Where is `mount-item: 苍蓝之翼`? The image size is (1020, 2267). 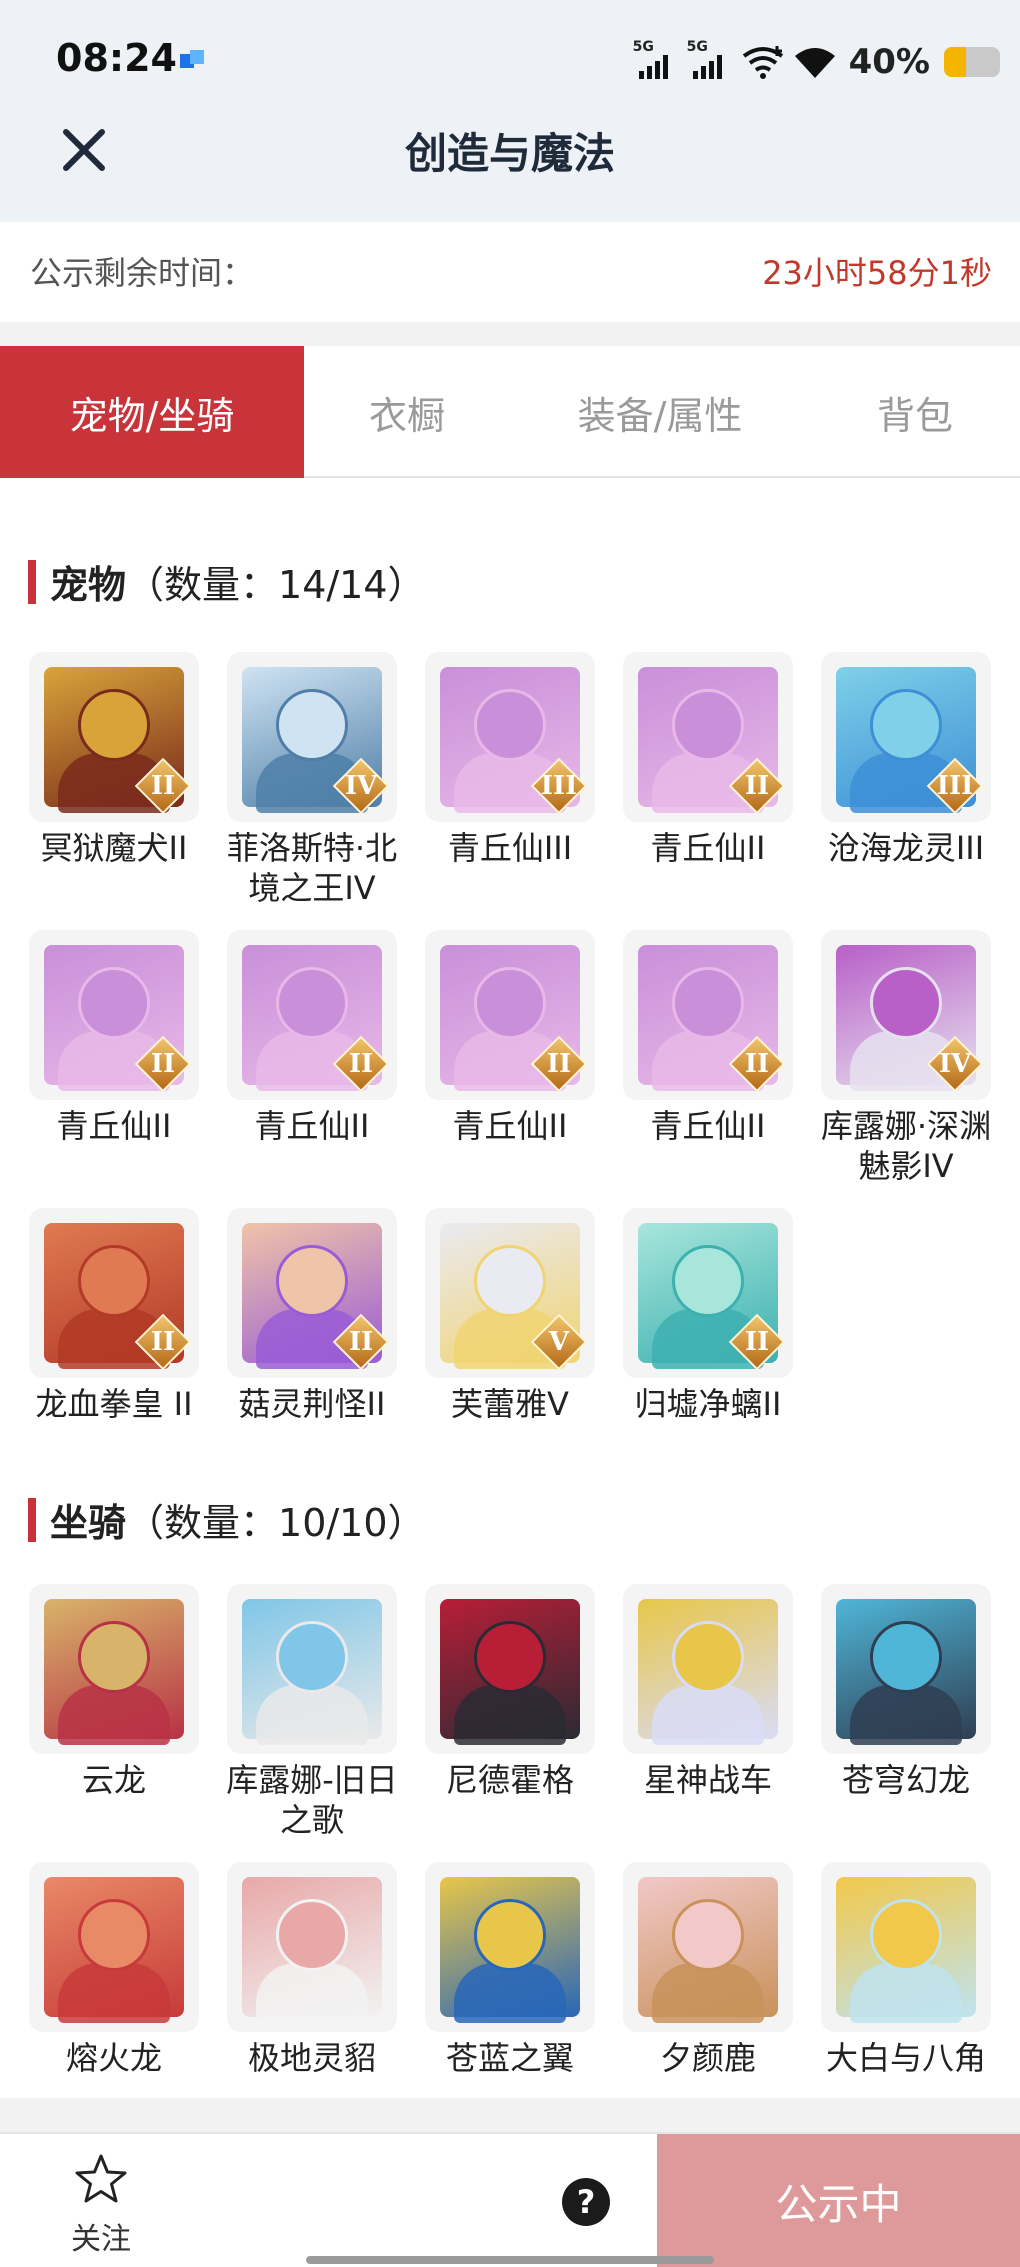 mount-item: 苍蓝之翼 is located at coordinates (510, 1970).